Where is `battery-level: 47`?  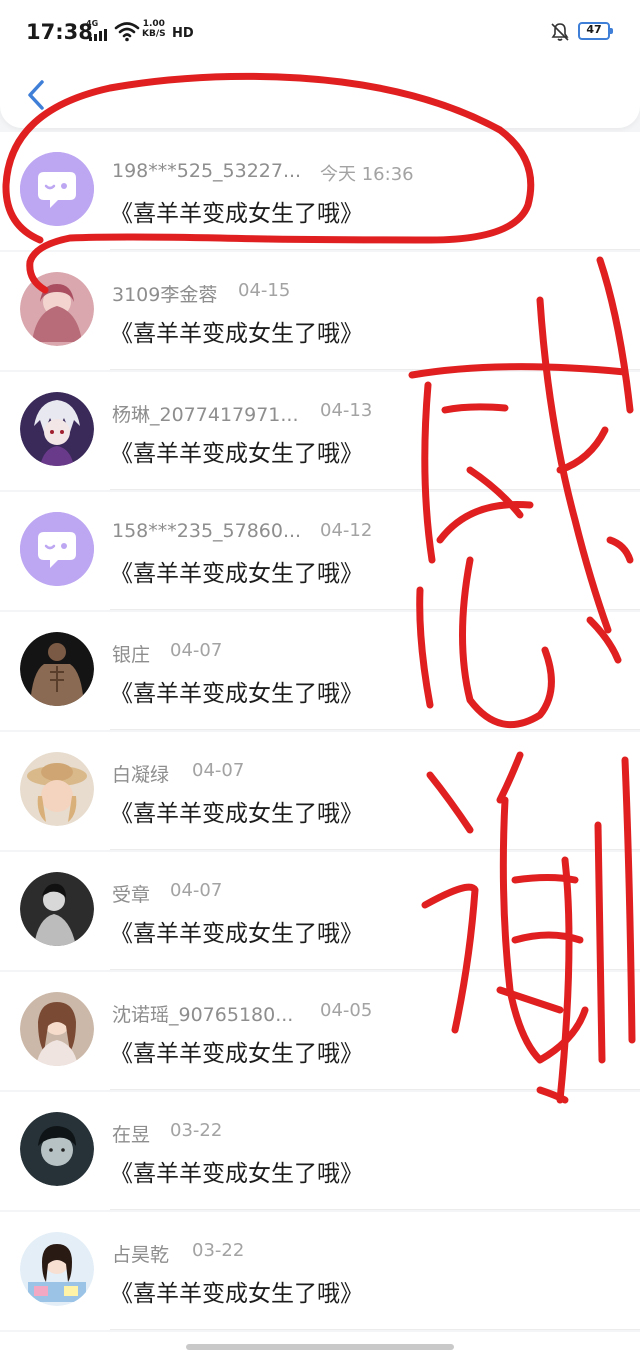 battery-level: 47 is located at coordinates (594, 29).